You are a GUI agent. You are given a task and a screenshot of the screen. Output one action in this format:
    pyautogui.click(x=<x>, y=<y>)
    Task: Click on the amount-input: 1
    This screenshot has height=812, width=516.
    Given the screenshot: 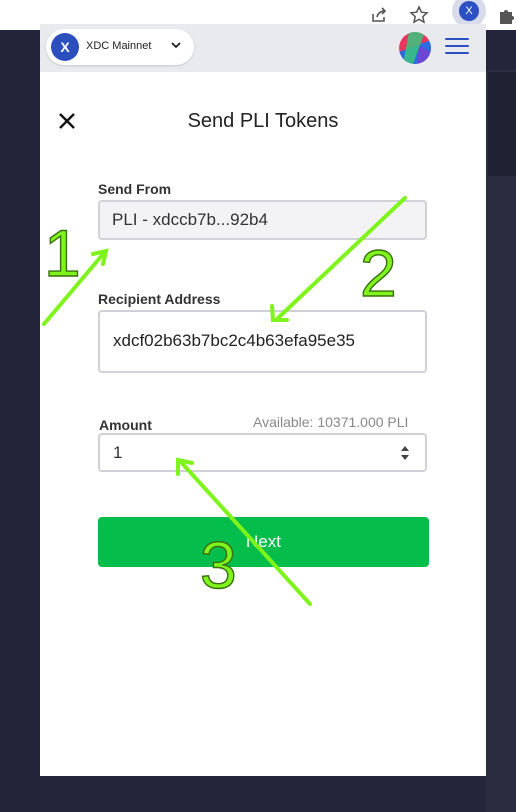 What is the action you would take?
    pyautogui.click(x=262, y=452)
    